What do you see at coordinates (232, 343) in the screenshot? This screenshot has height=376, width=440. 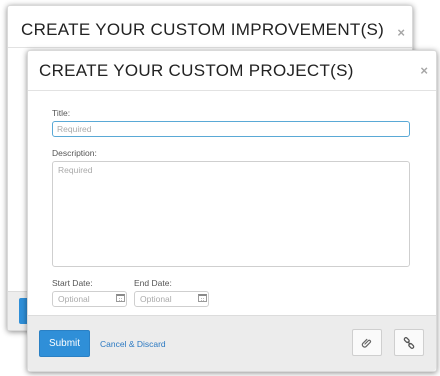 I see `project-modal-footer: Submit Cancel & Discard` at bounding box center [232, 343].